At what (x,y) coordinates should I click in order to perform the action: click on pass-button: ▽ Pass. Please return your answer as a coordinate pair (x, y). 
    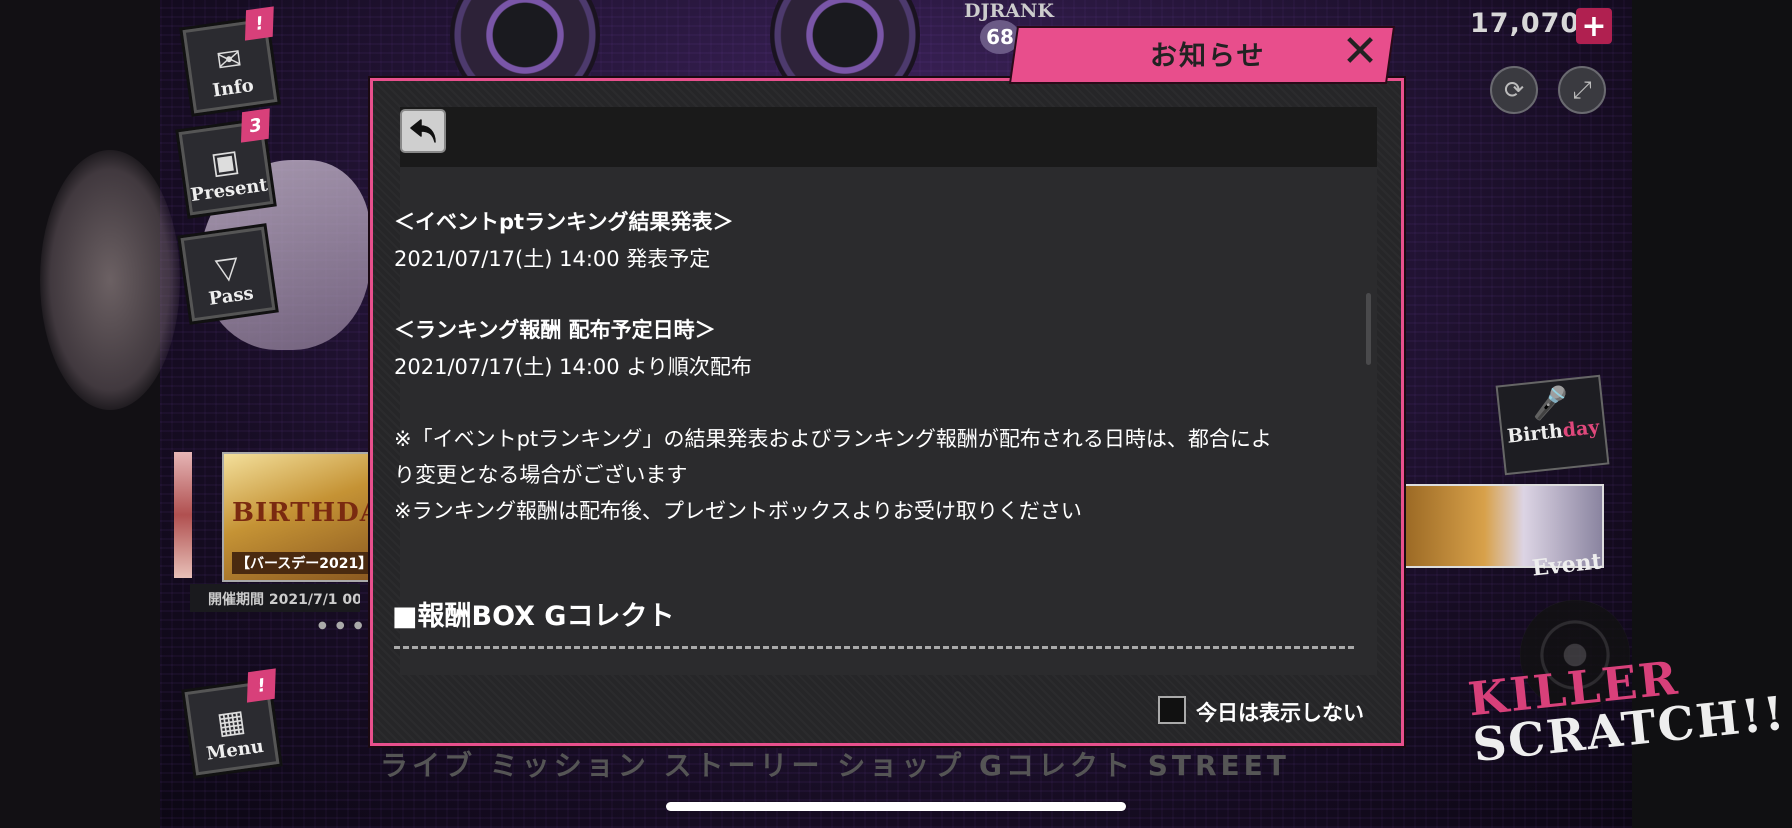
    Looking at the image, I should click on (228, 274).